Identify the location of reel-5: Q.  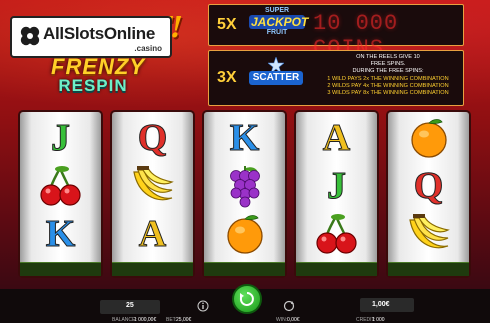
(428, 194).